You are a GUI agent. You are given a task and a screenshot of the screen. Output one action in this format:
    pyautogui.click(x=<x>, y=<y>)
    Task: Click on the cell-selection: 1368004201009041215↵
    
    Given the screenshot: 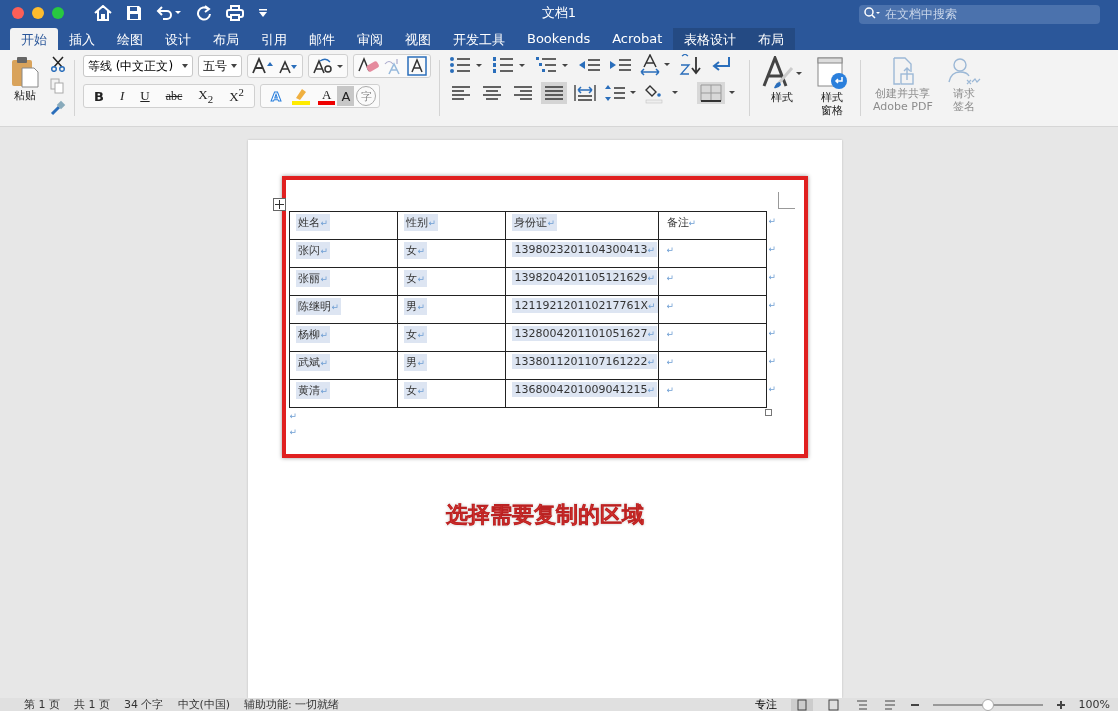 What is the action you would take?
    pyautogui.click(x=584, y=389)
    